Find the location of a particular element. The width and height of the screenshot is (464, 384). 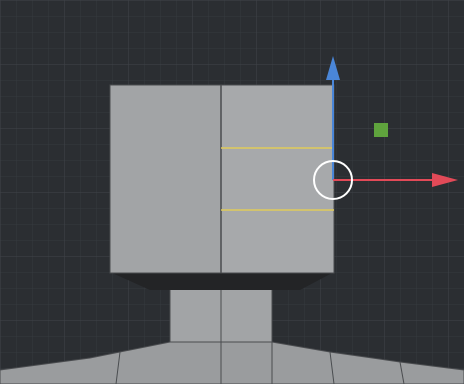

xz-plane-handle is located at coordinates (381, 130).